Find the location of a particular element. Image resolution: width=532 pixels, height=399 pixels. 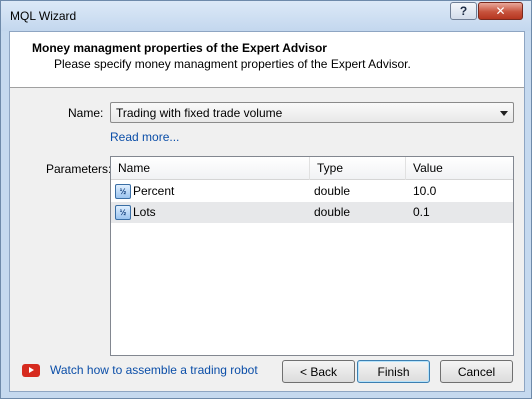

name-select: Trading with fixed trade volume is located at coordinates (312, 112).